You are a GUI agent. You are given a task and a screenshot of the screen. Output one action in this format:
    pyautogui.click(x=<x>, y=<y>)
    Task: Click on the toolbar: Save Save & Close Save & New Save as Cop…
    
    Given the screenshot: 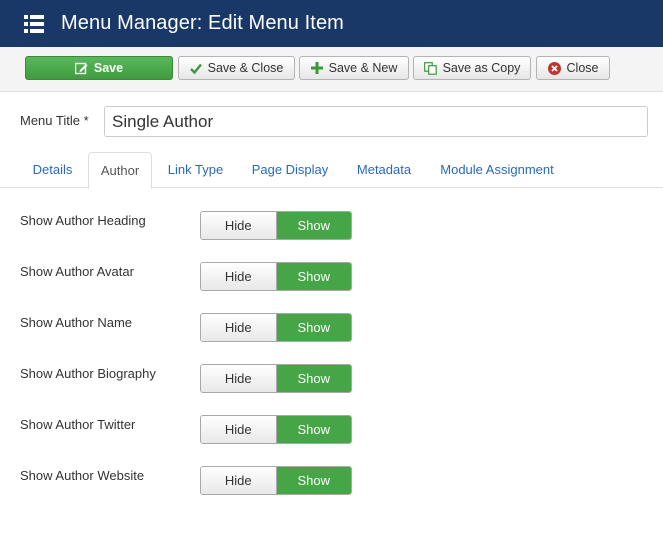 What is the action you would take?
    pyautogui.click(x=331, y=69)
    